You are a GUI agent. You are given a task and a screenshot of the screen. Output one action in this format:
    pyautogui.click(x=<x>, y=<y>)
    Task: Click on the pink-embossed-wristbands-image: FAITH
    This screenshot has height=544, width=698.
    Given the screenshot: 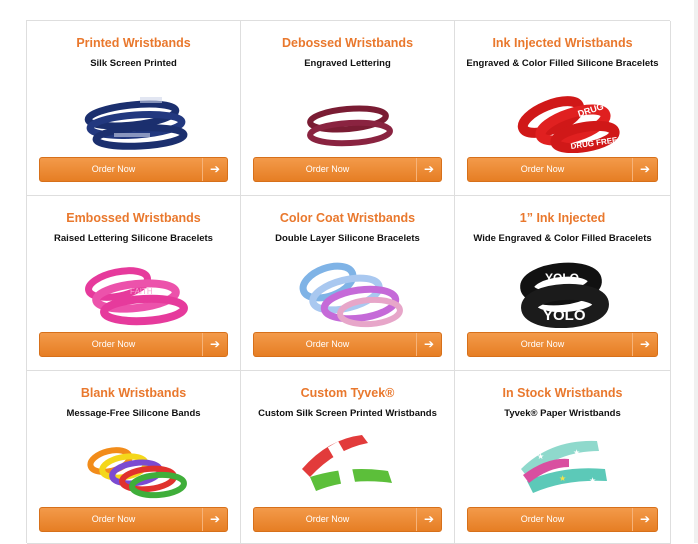 What is the action you would take?
    pyautogui.click(x=134, y=291)
    